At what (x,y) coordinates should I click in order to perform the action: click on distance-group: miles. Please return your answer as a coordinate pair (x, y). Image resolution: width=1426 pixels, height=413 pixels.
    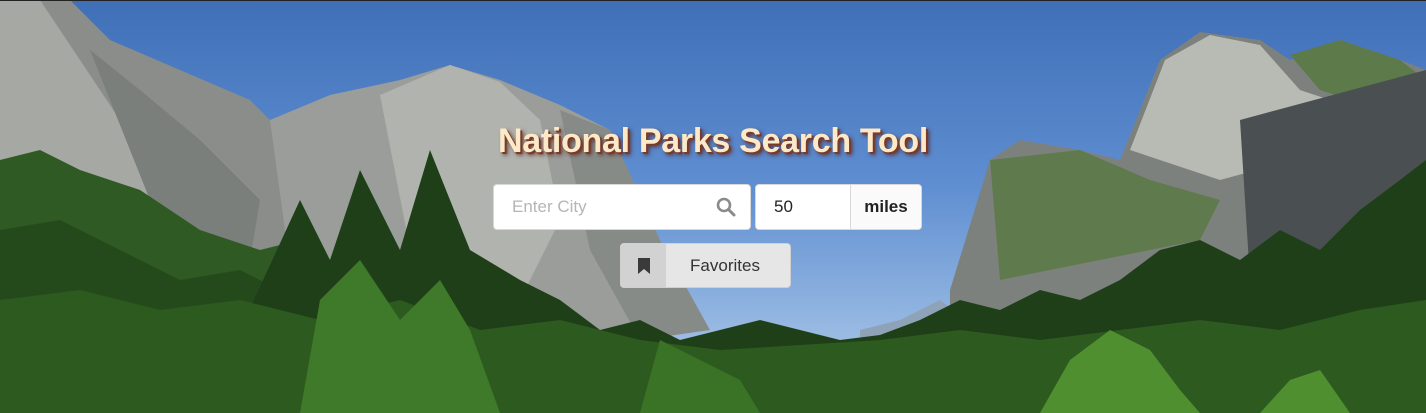
    Looking at the image, I should click on (838, 207).